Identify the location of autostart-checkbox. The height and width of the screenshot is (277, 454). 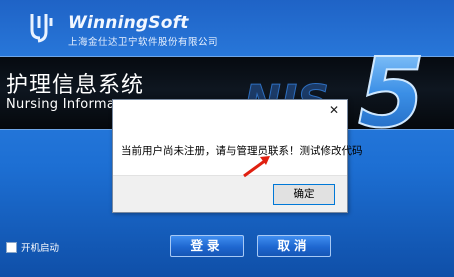
(11, 247).